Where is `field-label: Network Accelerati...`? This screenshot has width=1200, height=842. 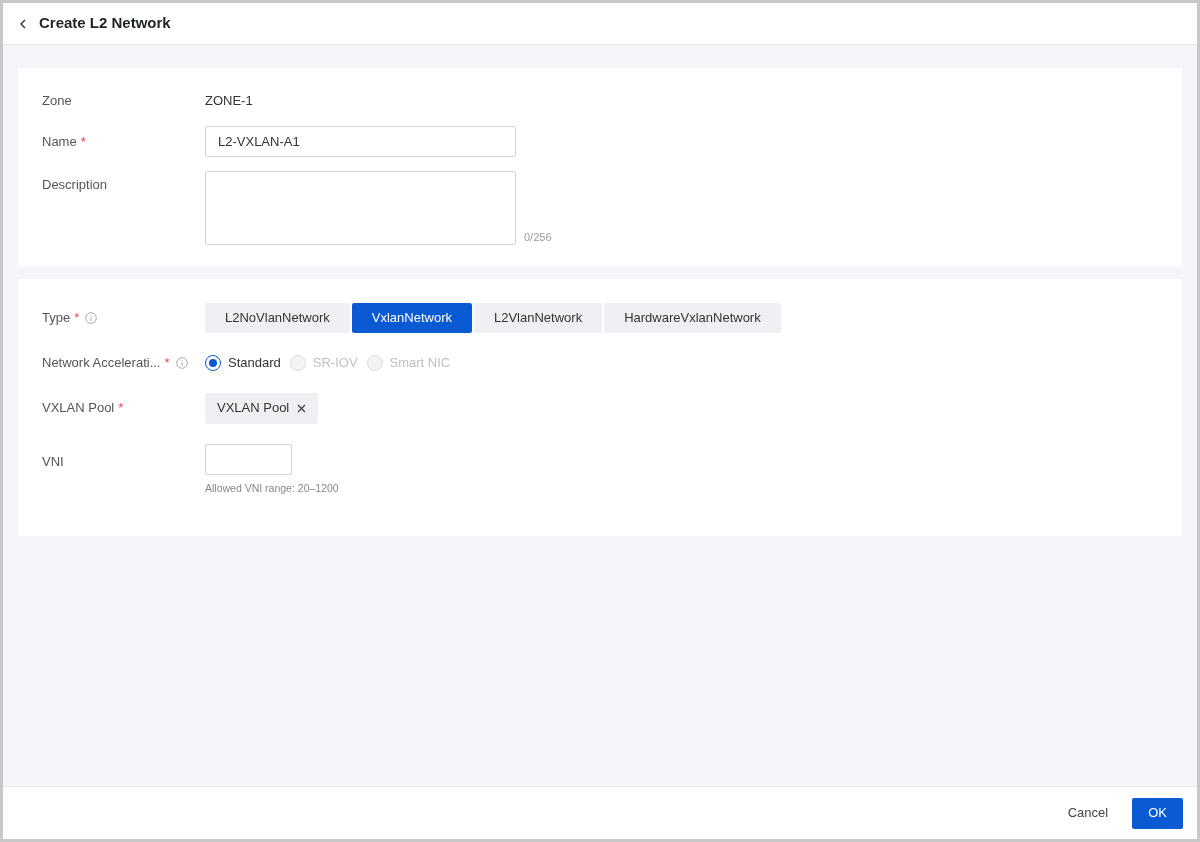 field-label: Network Accelerati... is located at coordinates (101, 363).